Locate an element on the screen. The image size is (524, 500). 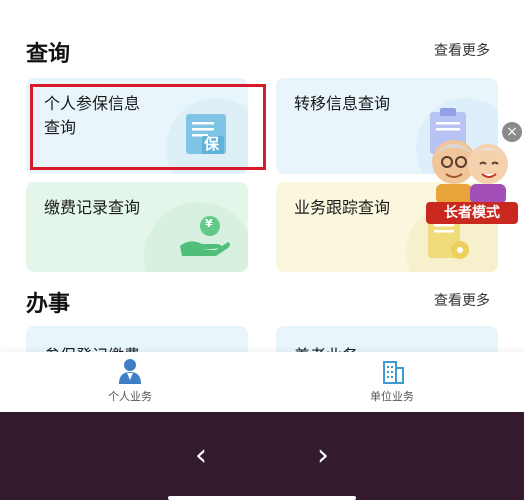
tab-unit-business: 单位业务 is located at coordinates (392, 382).